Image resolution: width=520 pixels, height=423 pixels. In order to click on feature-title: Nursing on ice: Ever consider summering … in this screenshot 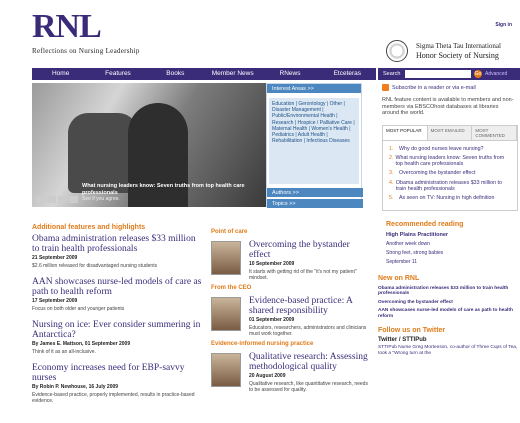, I will do `click(117, 330)`.